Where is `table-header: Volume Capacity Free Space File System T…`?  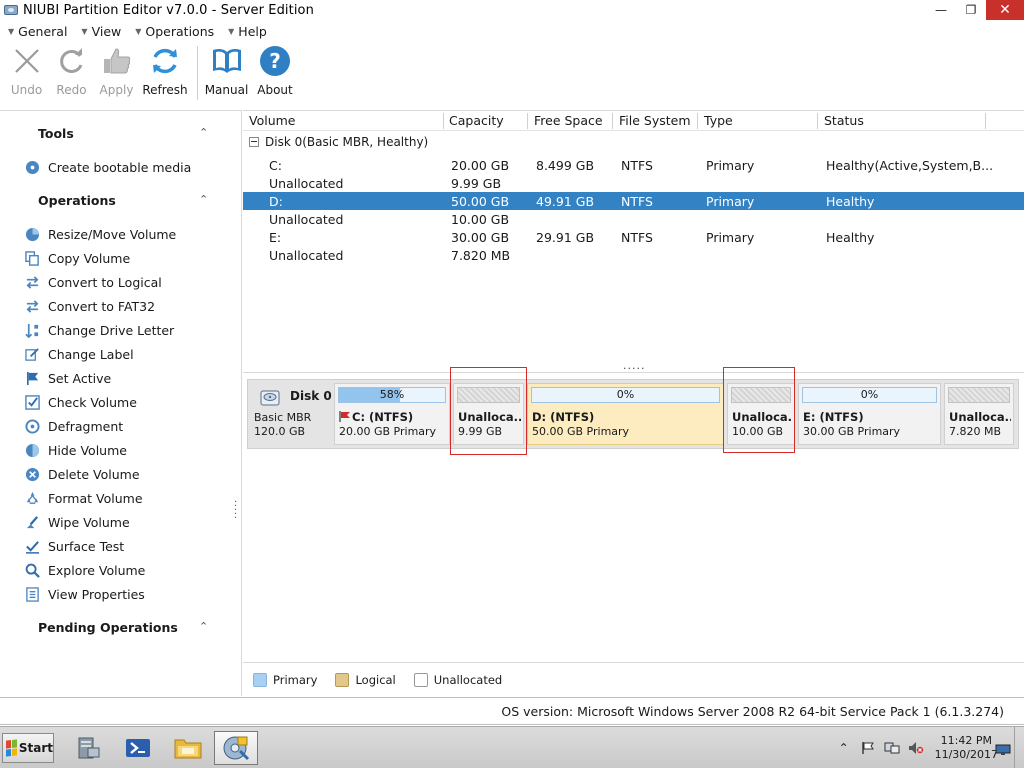
table-header: Volume Capacity Free Space File System T… is located at coordinates (633, 121).